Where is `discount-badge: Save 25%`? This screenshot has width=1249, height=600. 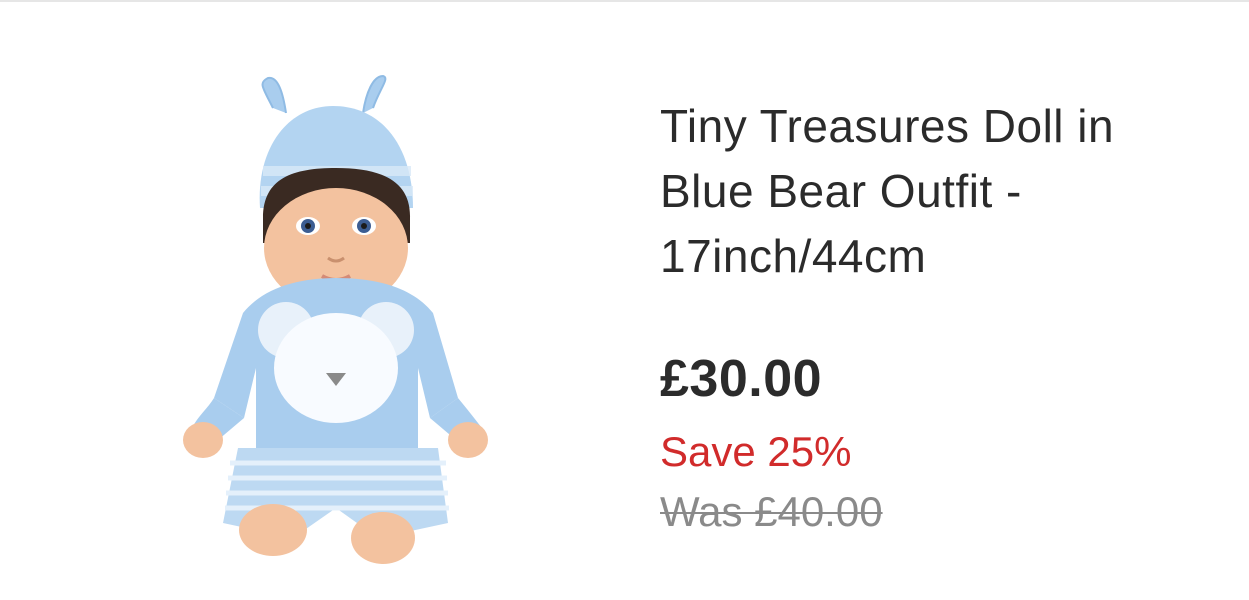 discount-badge: Save 25% is located at coordinates (756, 451).